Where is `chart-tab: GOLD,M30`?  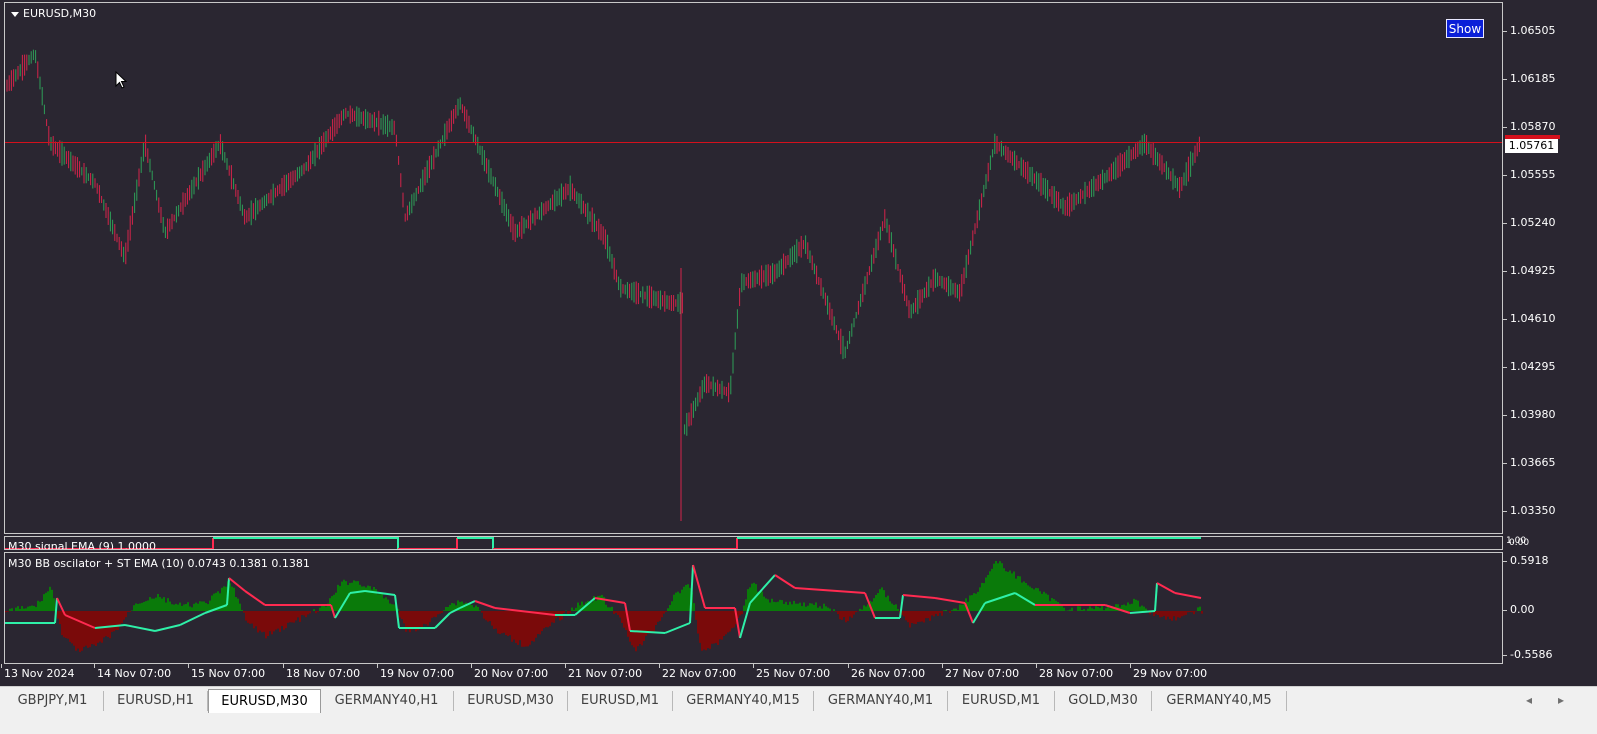
chart-tab: GOLD,M30 is located at coordinates (1103, 701).